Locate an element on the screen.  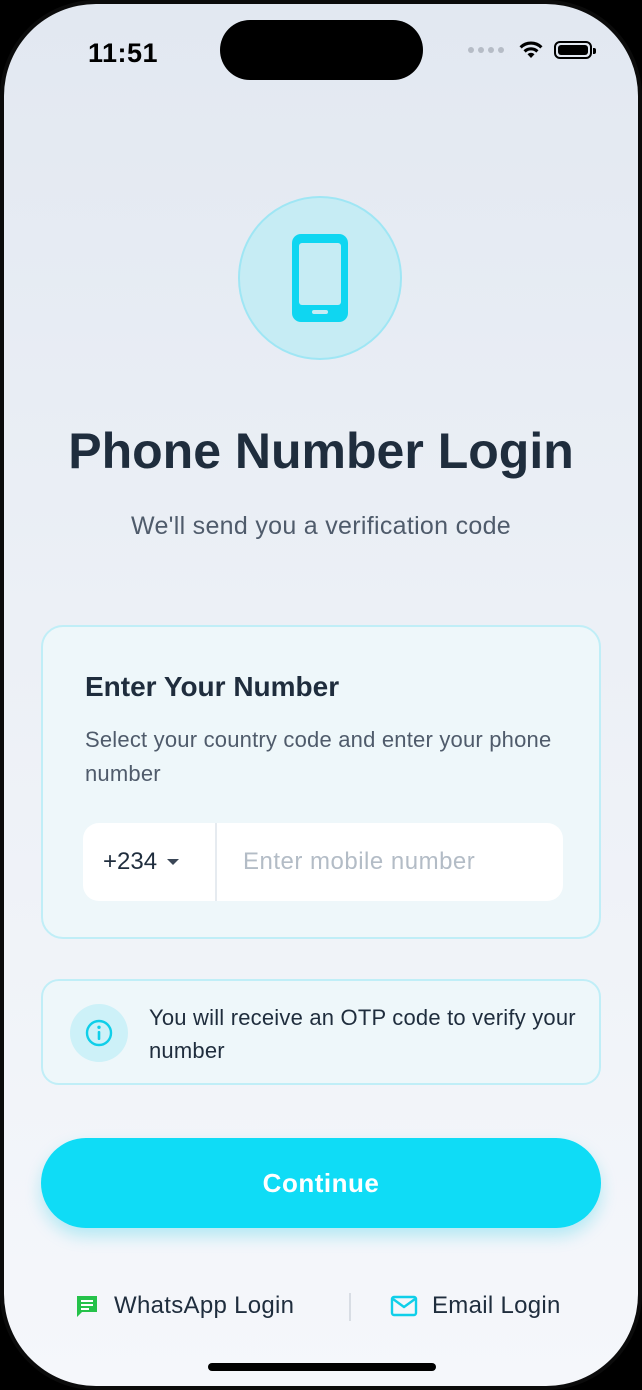
email-login-label: Email Login is located at coordinates (496, 1305).